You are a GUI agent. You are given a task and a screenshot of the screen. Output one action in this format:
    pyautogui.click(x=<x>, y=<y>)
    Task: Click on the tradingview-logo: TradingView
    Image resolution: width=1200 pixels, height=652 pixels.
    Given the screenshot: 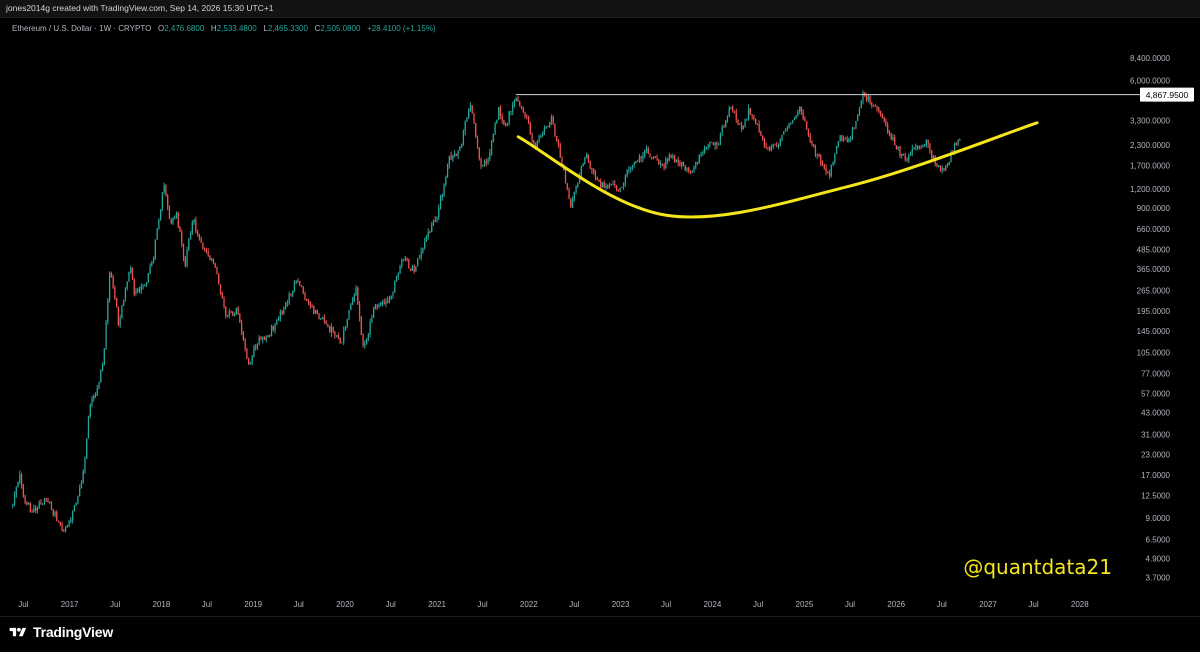 What is the action you would take?
    pyautogui.click(x=60, y=632)
    